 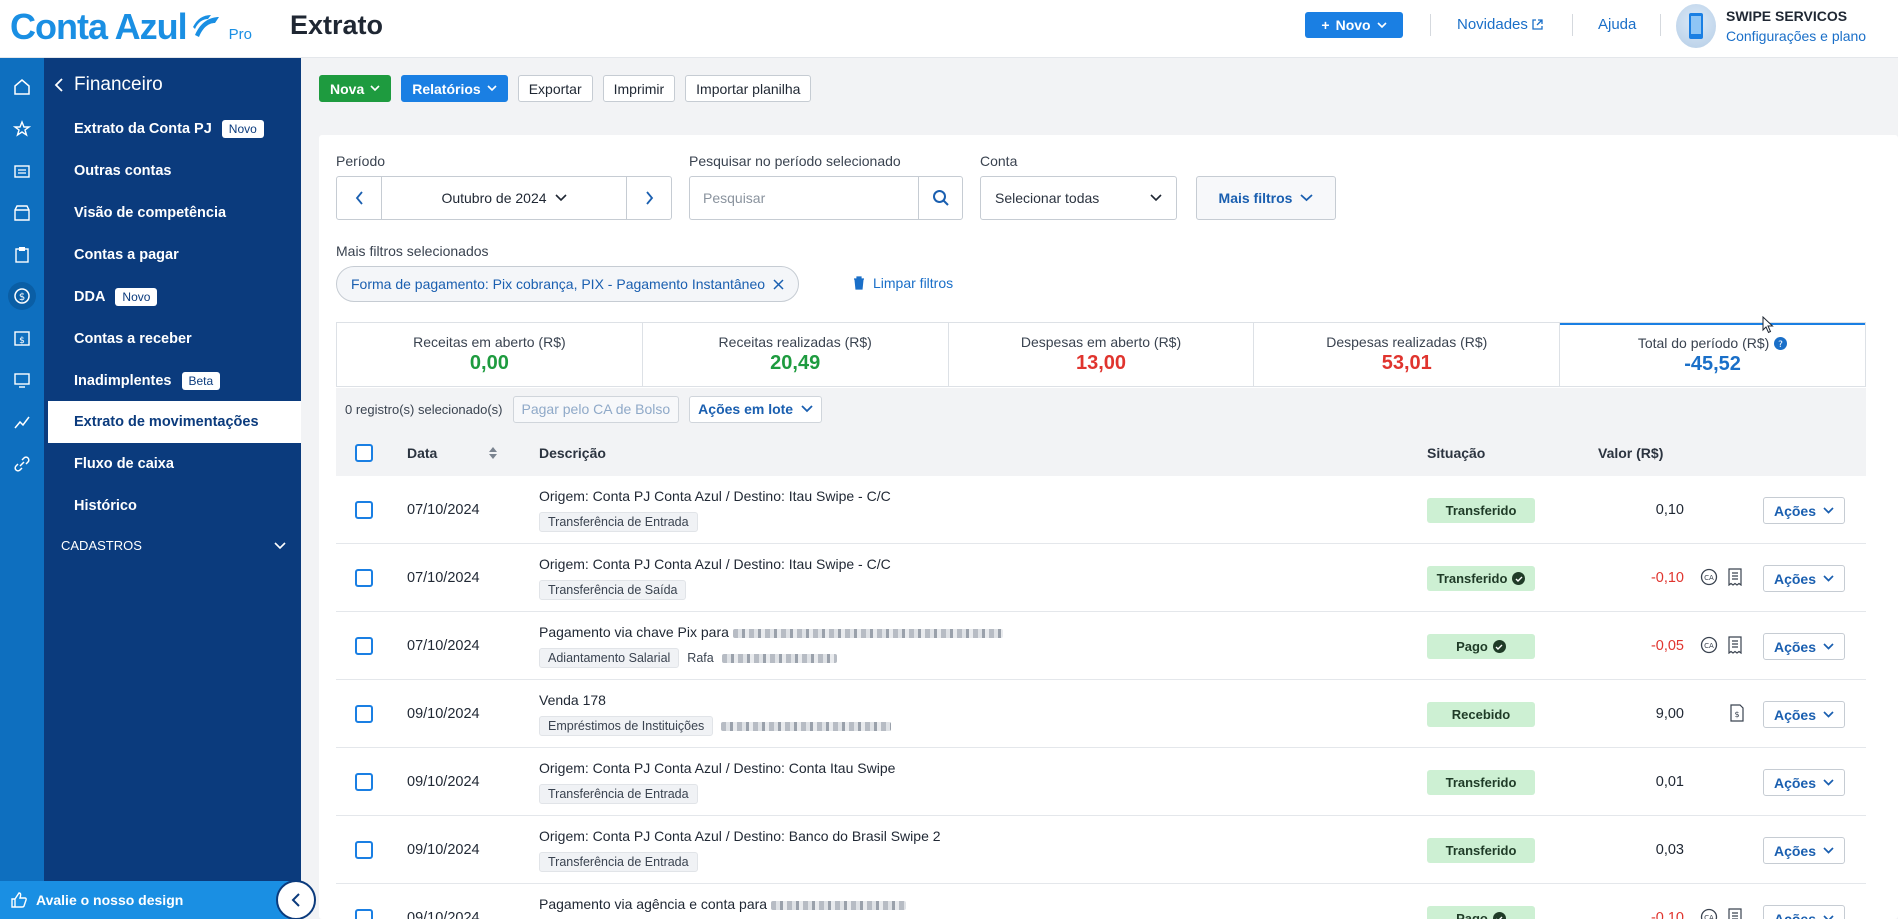 What do you see at coordinates (778, 284) in the screenshot?
I see `close-icon` at bounding box center [778, 284].